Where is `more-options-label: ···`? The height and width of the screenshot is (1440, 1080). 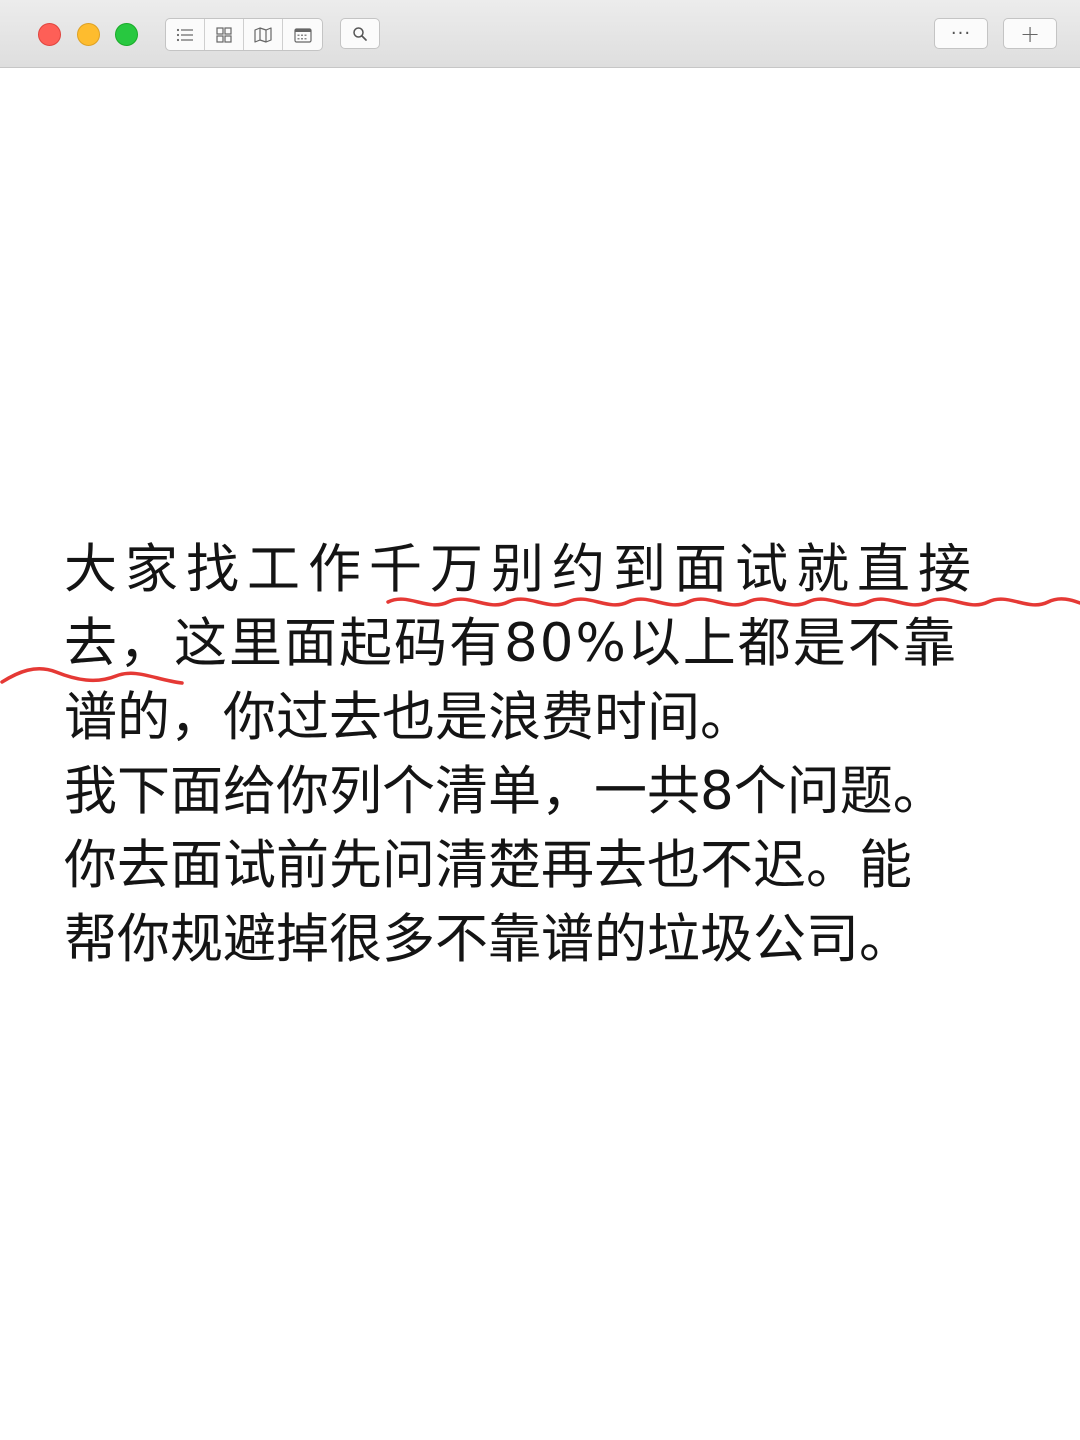 more-options-label: ··· is located at coordinates (961, 33).